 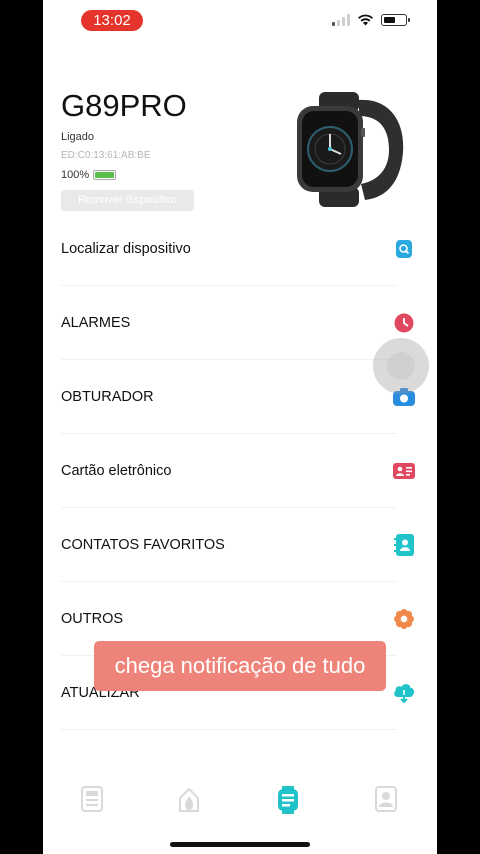 I want to click on card-icon, so click(x=404, y=471).